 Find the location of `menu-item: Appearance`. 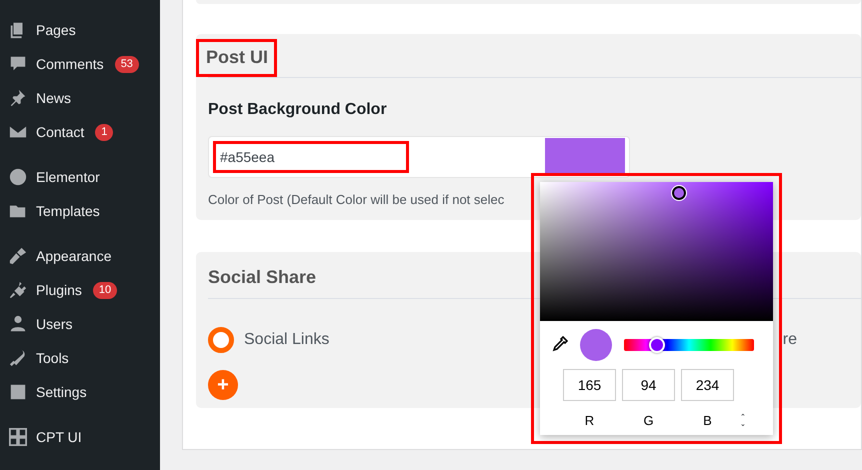

menu-item: Appearance is located at coordinates (74, 256).